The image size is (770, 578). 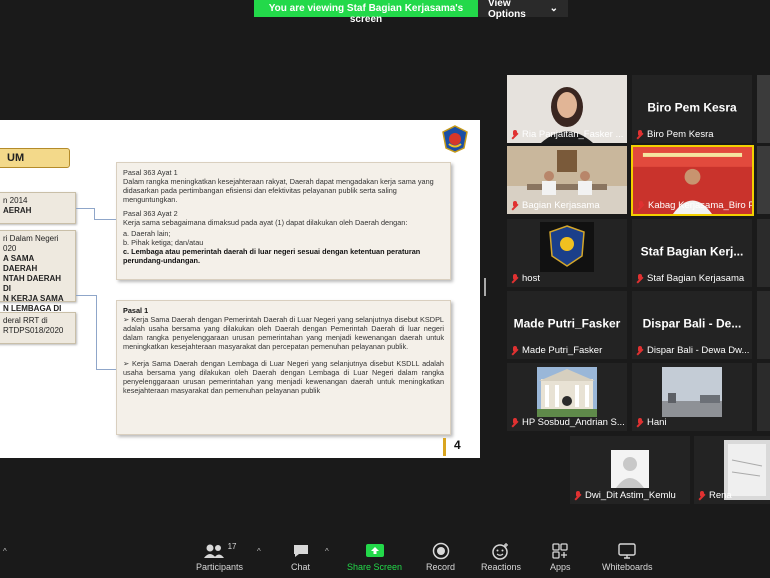 I want to click on whiteboards-button: Whiteboards, so click(x=627, y=557).